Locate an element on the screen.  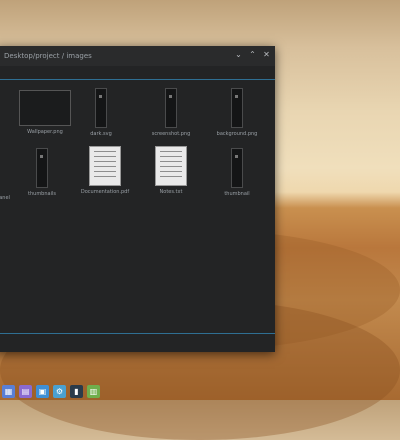
file-name: thumbnails is located at coordinates (42, 194).